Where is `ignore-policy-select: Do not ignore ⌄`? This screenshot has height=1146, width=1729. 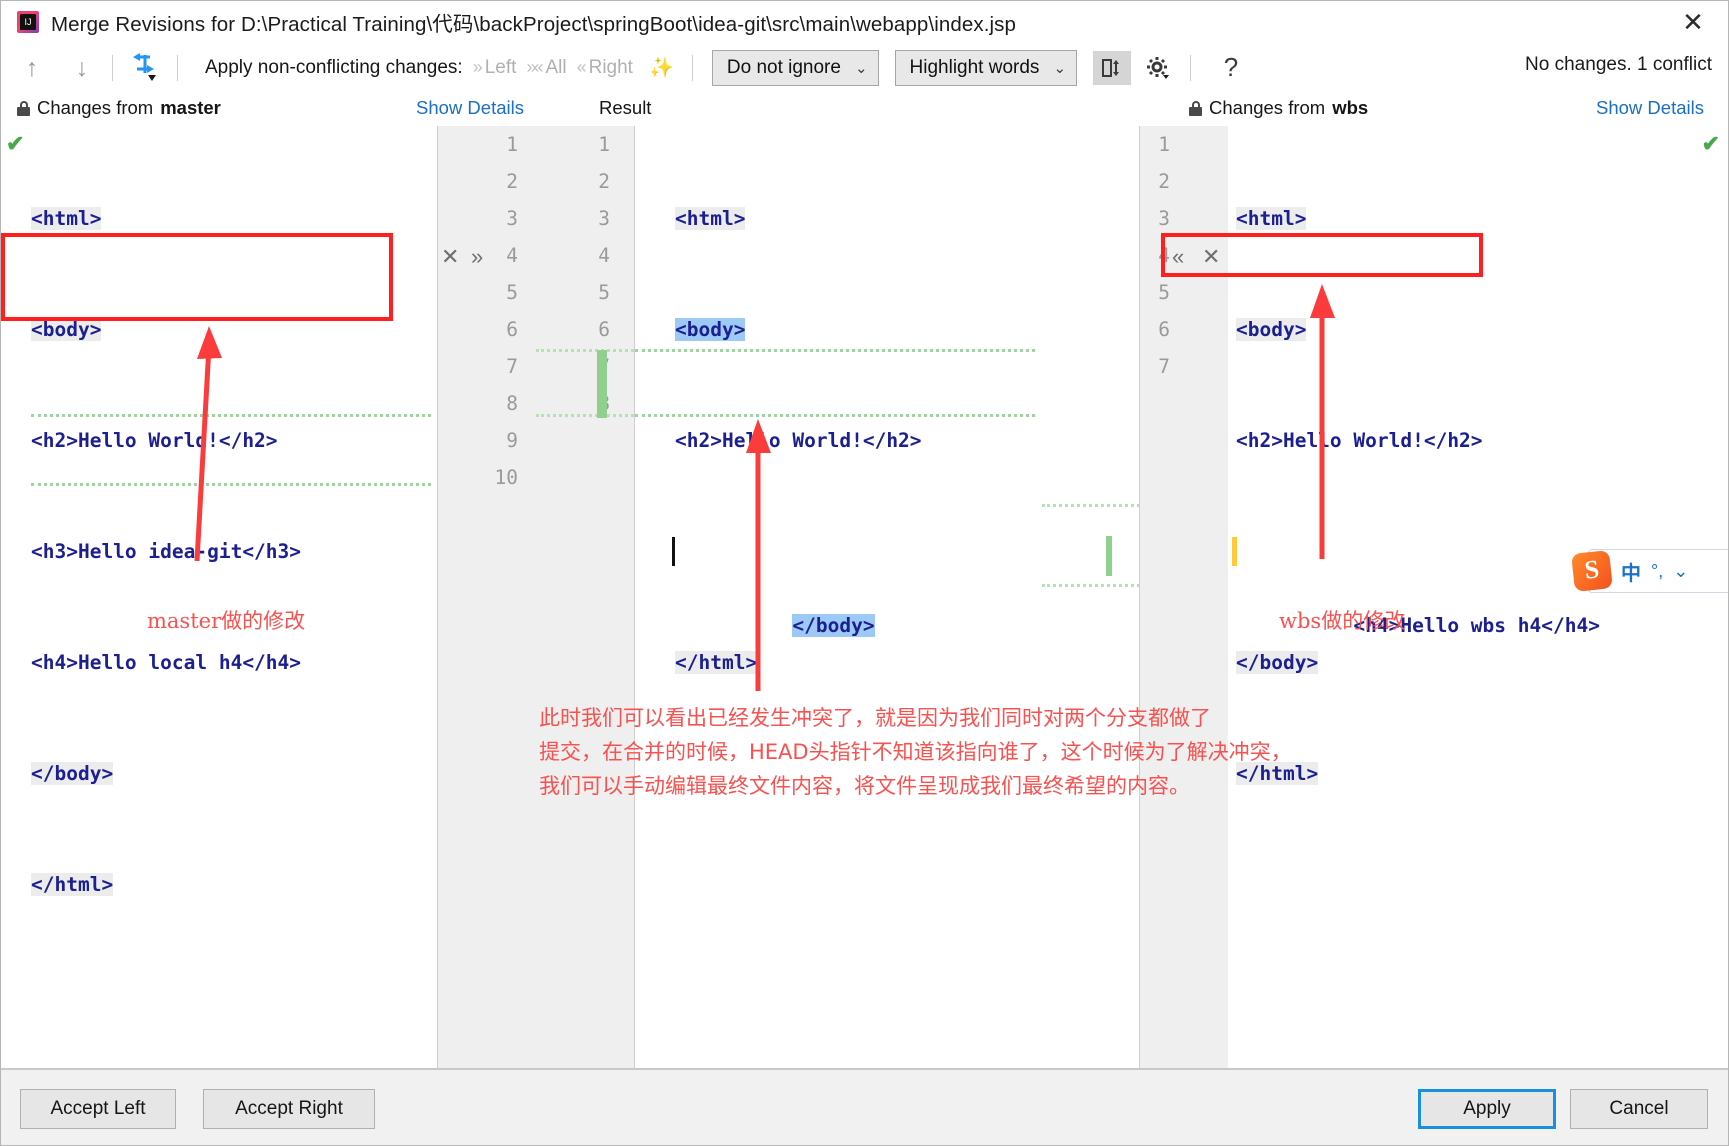
ignore-policy-select: Do not ignore ⌄ is located at coordinates (795, 67).